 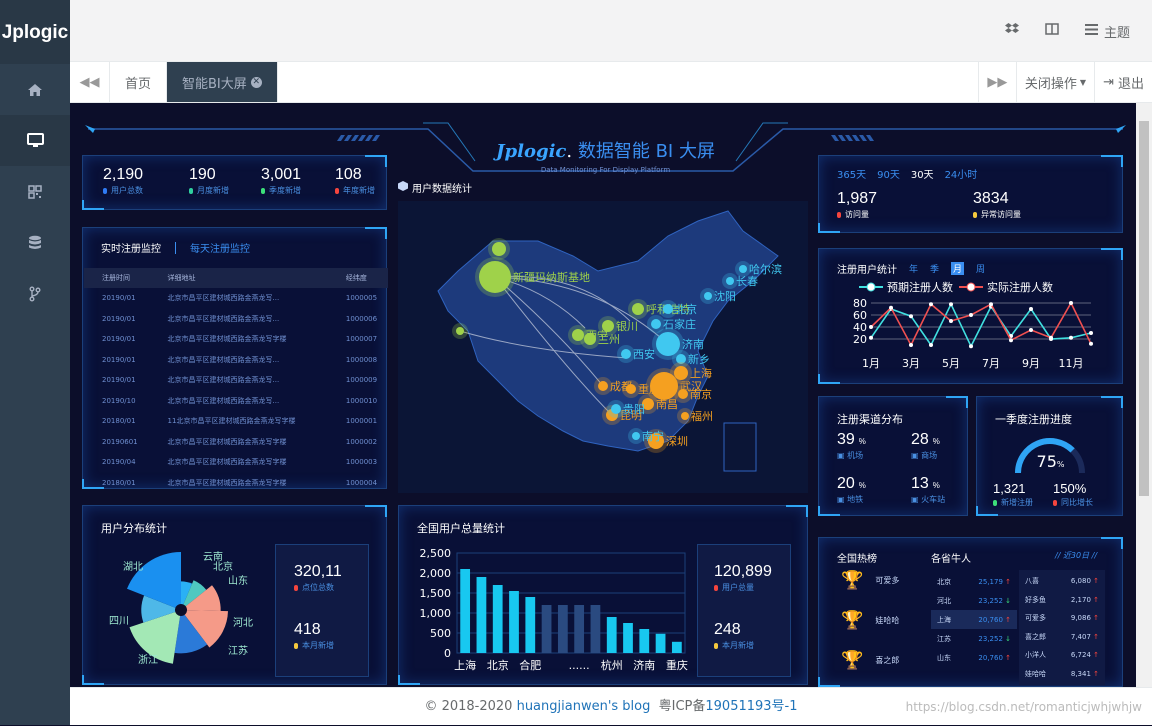 I want to click on x-tick-label: 9月, so click(x=1031, y=363).